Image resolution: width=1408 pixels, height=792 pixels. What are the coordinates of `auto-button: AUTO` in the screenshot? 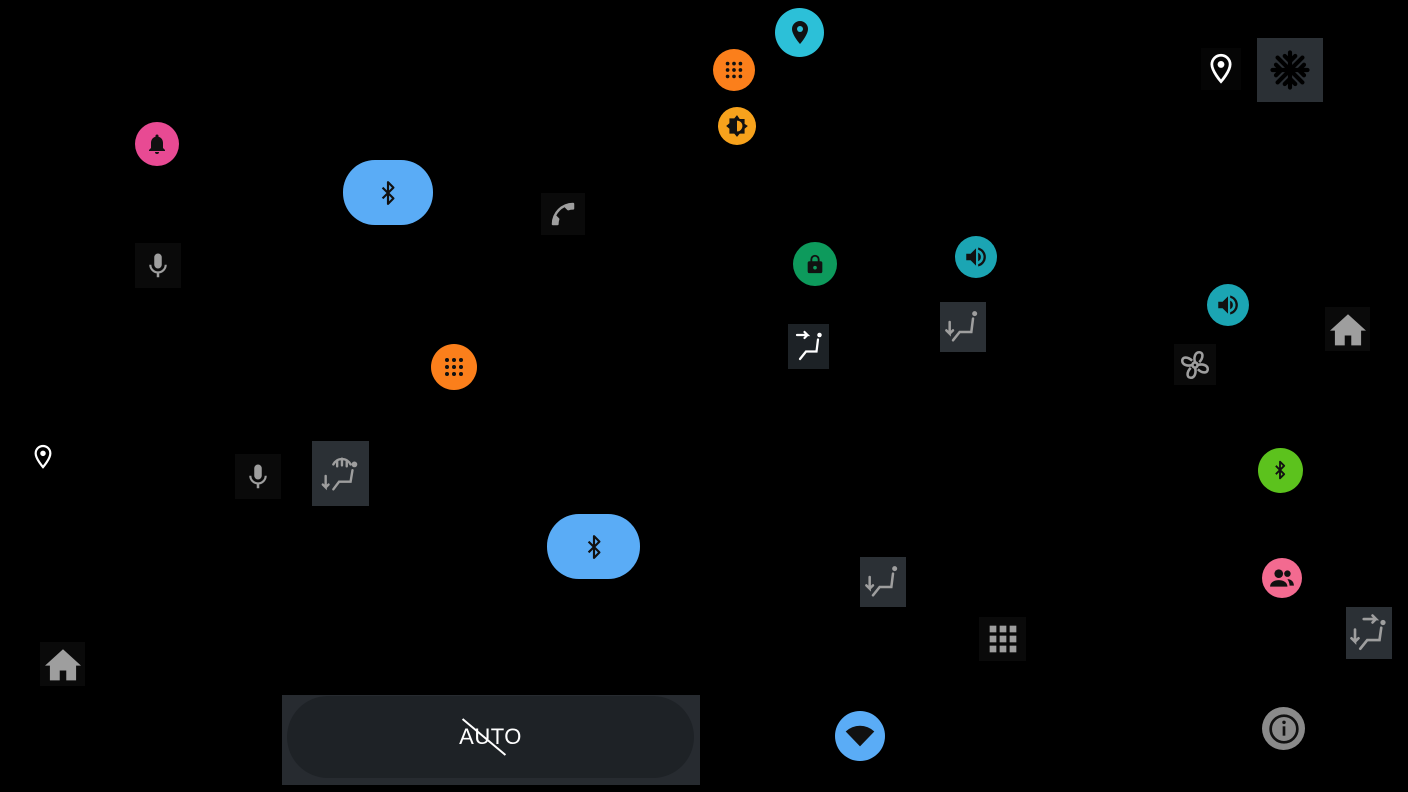 It's located at (490, 737).